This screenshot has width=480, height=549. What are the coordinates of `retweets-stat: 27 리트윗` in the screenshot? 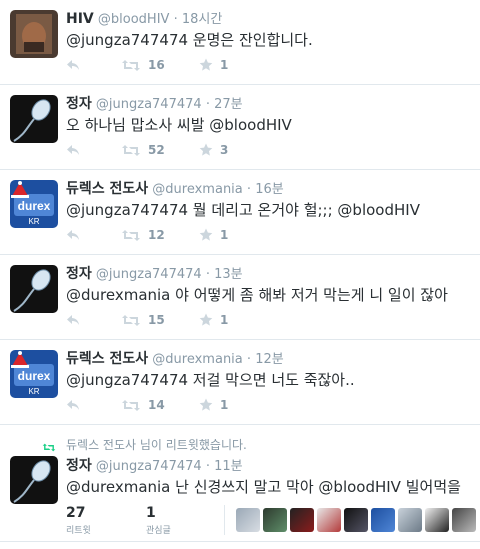 It's located at (78, 520).